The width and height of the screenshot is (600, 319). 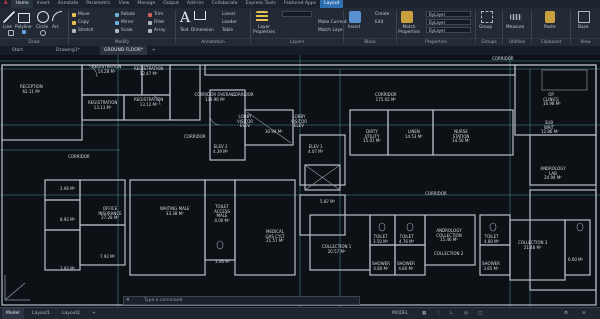 What do you see at coordinates (583, 27) in the screenshot?
I see `base-view-label: Base` at bounding box center [583, 27].